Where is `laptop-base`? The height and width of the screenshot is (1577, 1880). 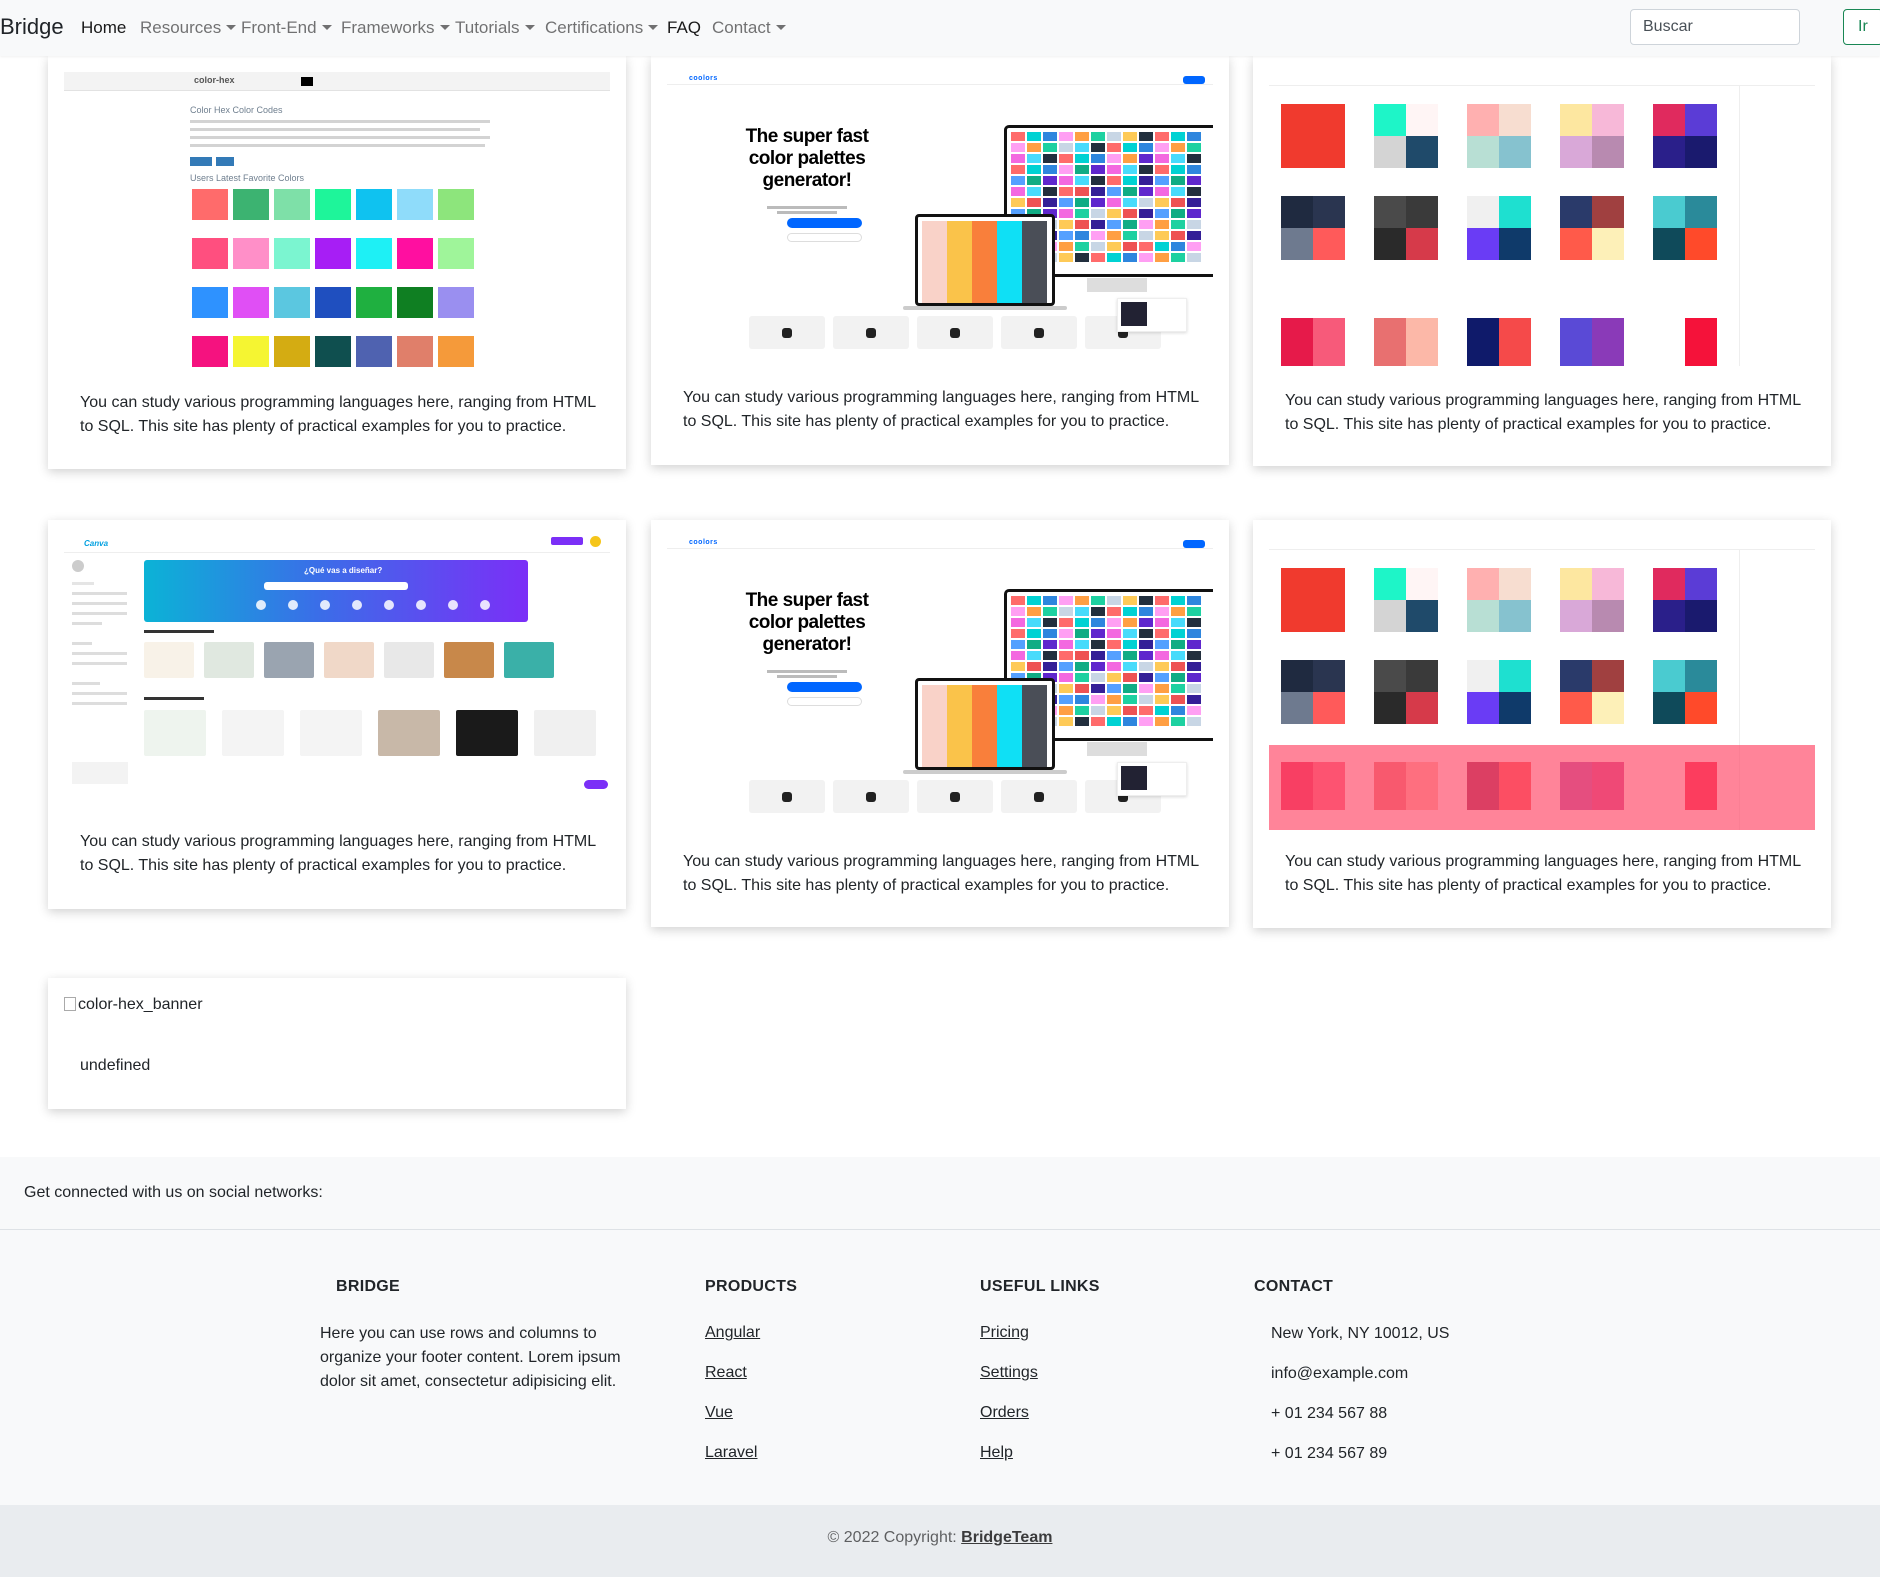
laptop-base is located at coordinates (985, 308).